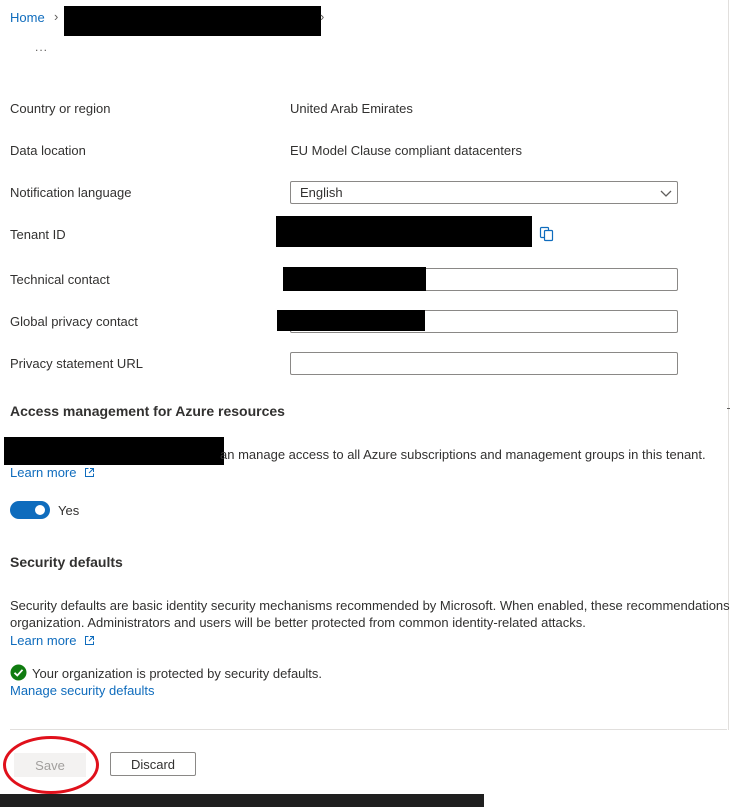  I want to click on data-location-label: Data location, so click(48, 150).